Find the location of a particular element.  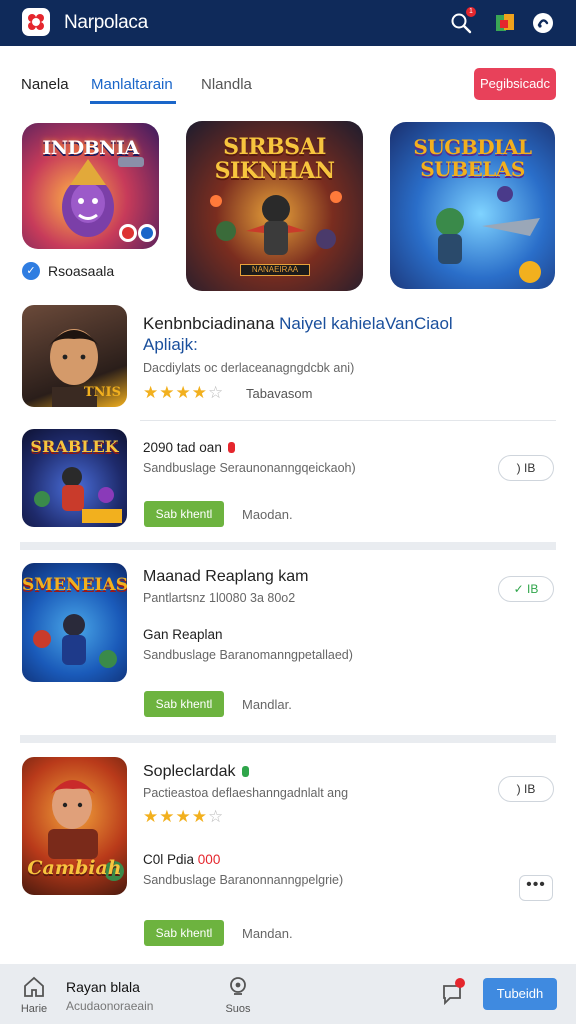

app-subtitle-secondary: Sandbuslage Baranomanngpetallaed) is located at coordinates (248, 655).